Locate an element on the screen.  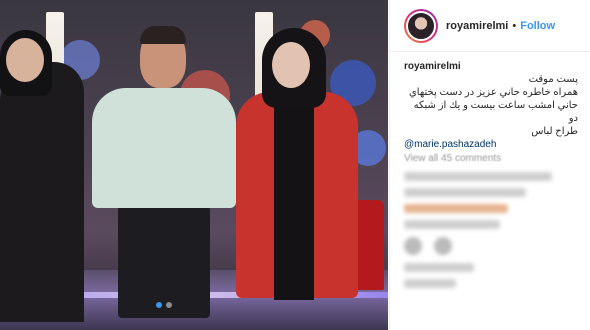
header-username: royamirelmi is located at coordinates (477, 26).